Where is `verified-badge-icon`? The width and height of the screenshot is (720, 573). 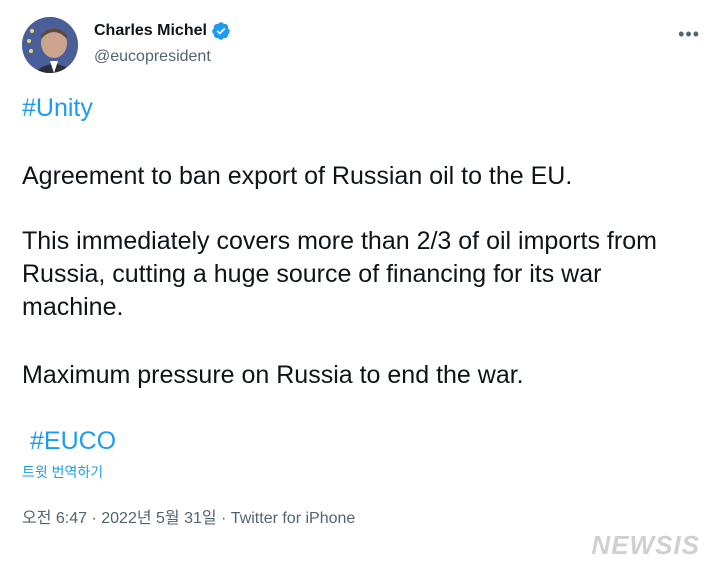
verified-badge-icon is located at coordinates (221, 31).